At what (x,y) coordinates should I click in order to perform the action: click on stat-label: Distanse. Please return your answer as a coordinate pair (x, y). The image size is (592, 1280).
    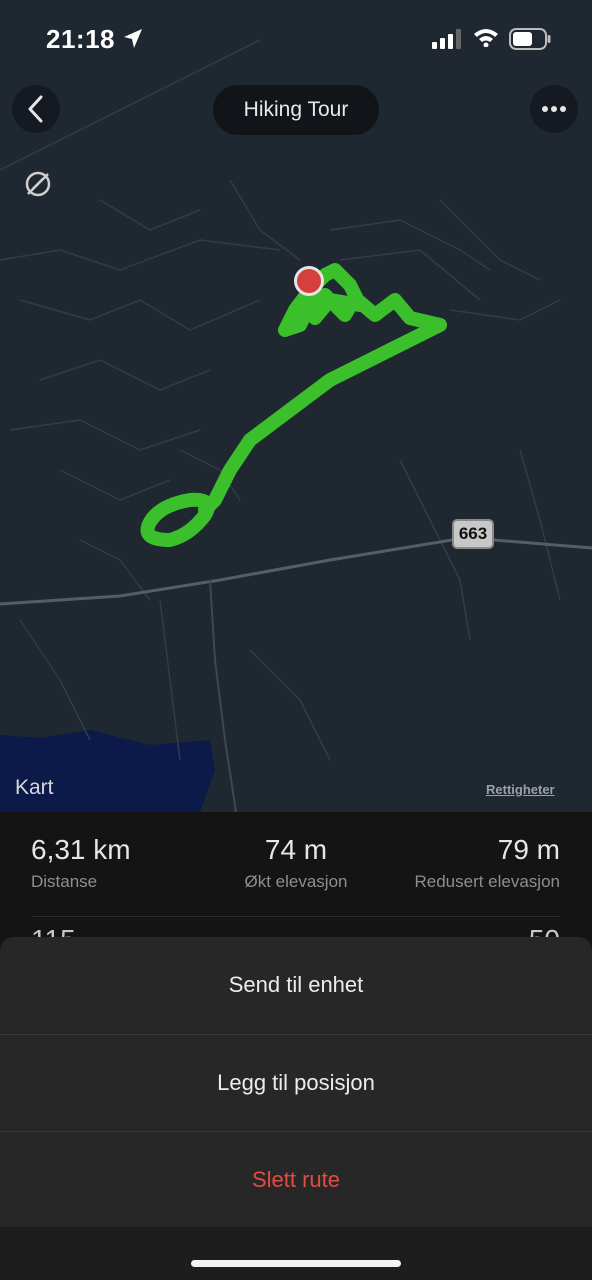
    Looking at the image, I should click on (64, 881).